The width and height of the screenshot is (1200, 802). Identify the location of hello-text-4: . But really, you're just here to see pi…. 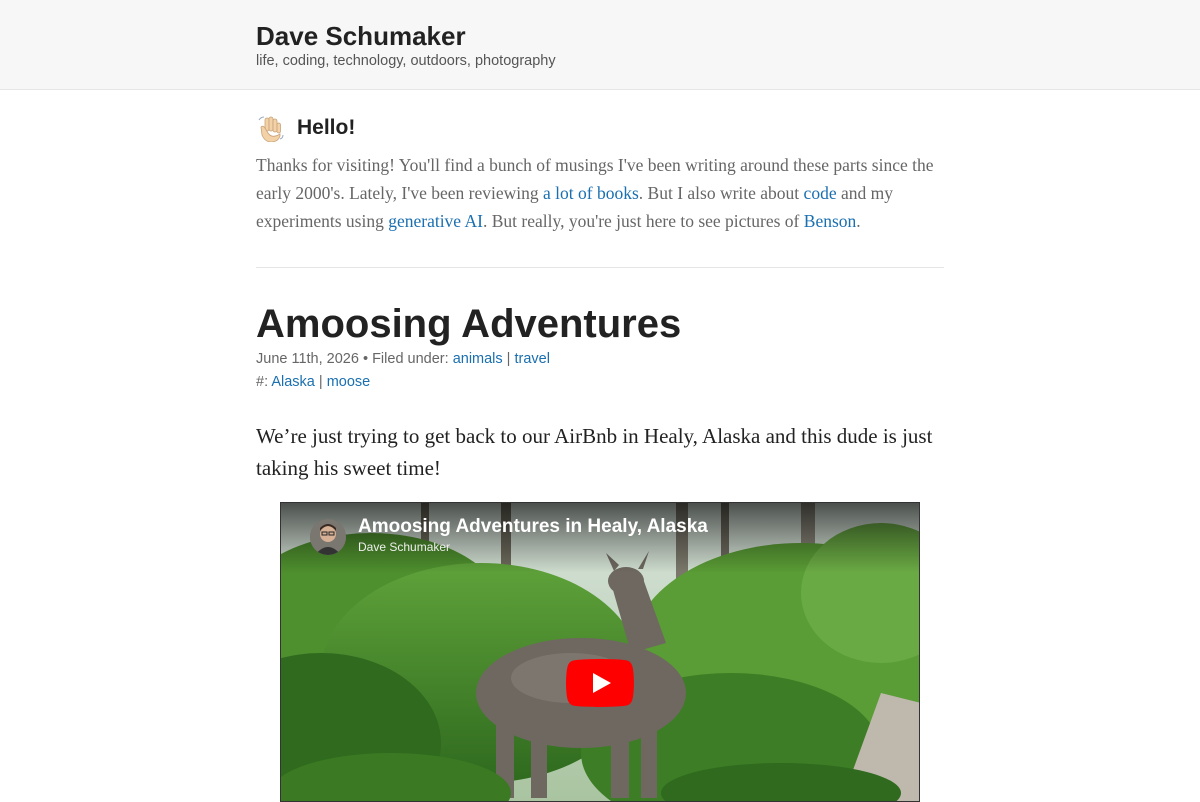
(643, 221).